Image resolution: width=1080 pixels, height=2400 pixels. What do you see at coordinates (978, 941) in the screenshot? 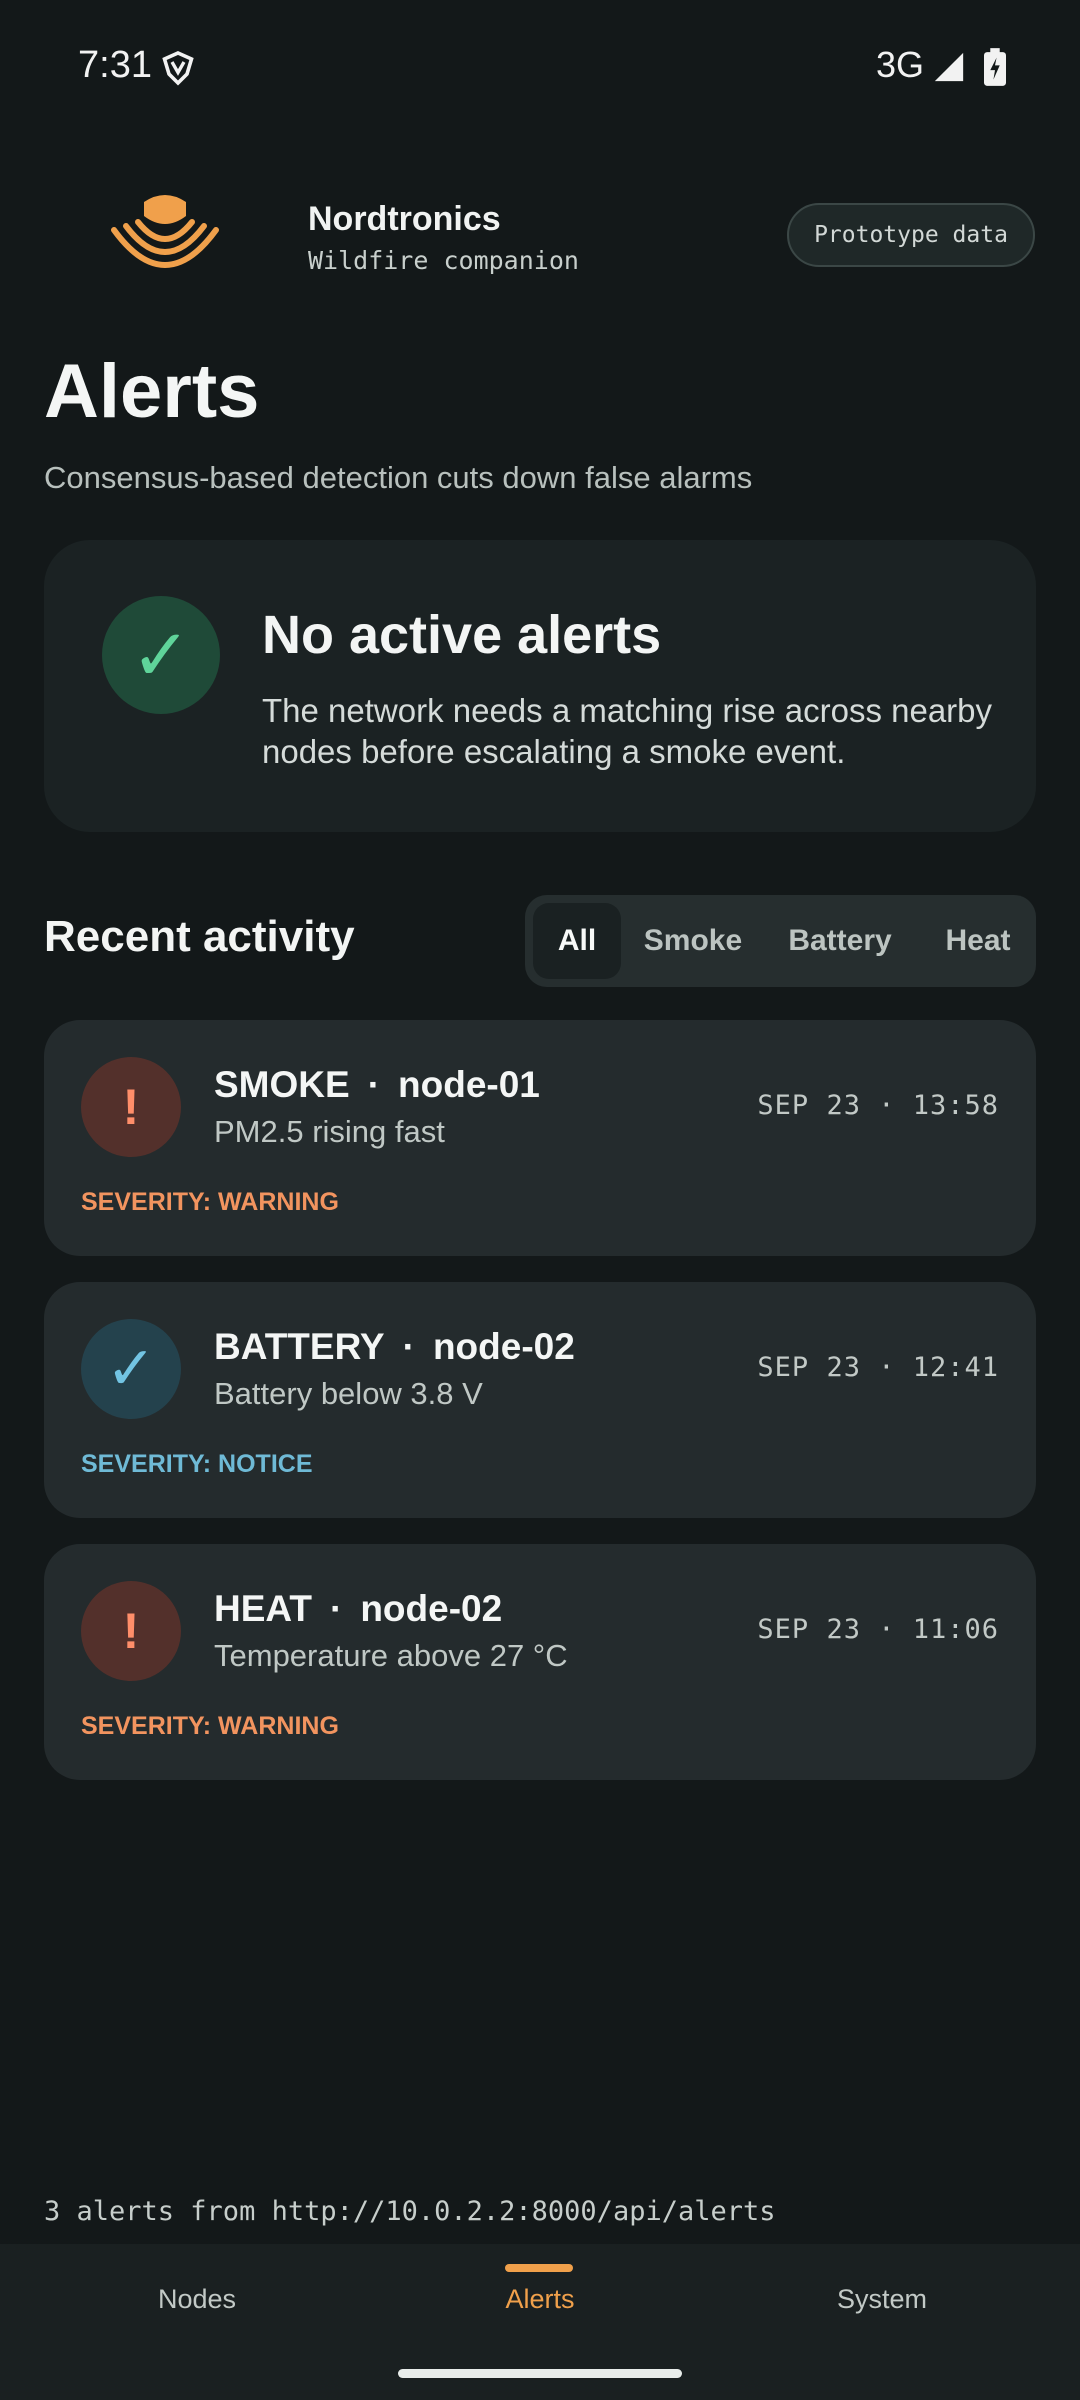
I see `filter-heat-tab: Heat` at bounding box center [978, 941].